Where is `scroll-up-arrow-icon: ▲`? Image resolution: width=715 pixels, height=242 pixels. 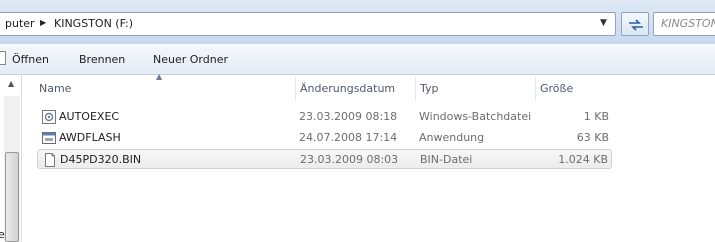 scroll-up-arrow-icon: ▲ is located at coordinates (11, 83).